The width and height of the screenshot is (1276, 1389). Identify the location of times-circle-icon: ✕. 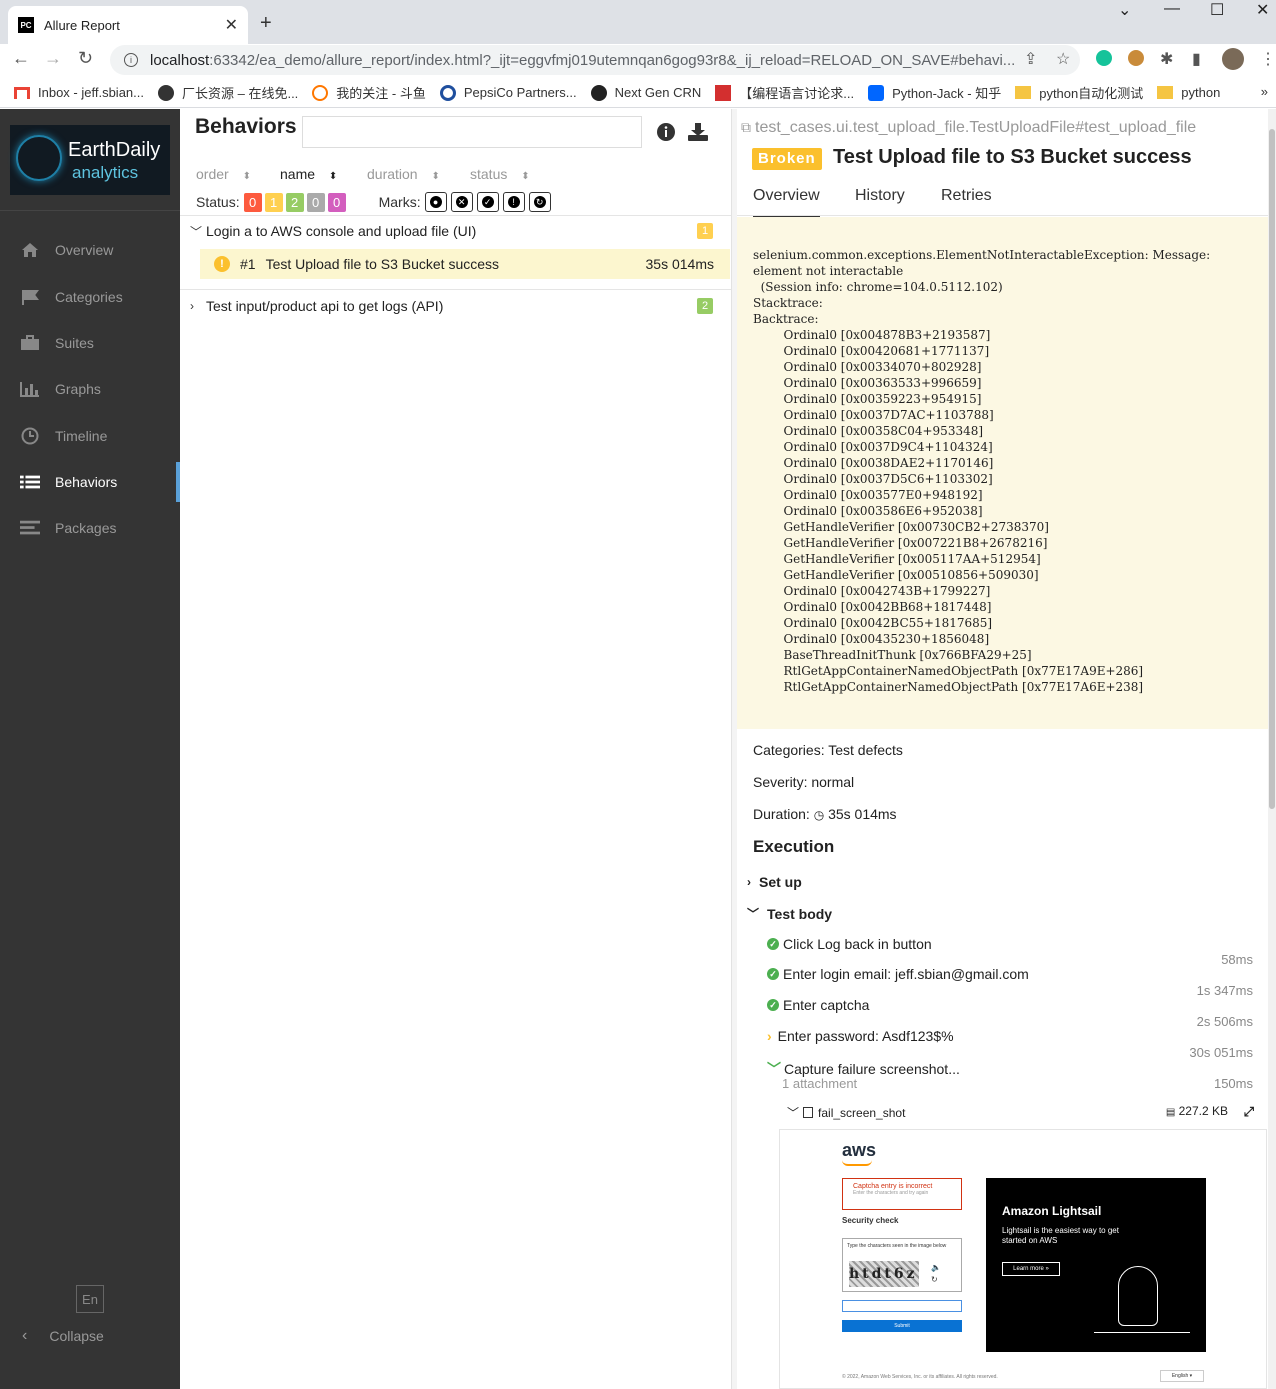
(461, 202).